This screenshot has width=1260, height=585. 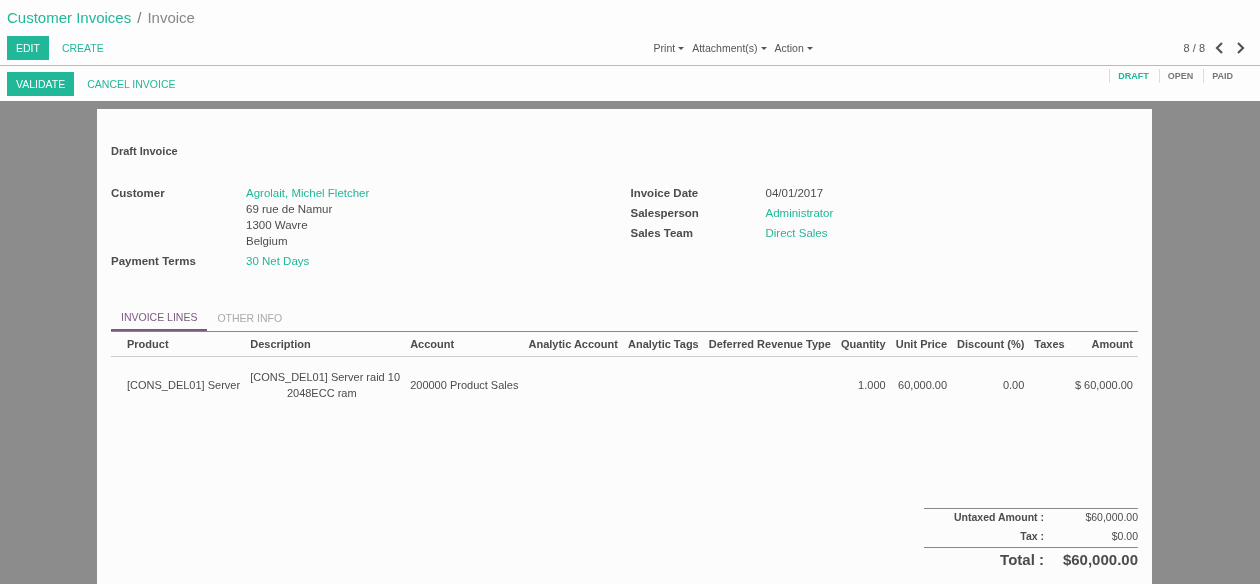 I want to click on invoice-status-title: Draft Invoice, so click(x=145, y=151).